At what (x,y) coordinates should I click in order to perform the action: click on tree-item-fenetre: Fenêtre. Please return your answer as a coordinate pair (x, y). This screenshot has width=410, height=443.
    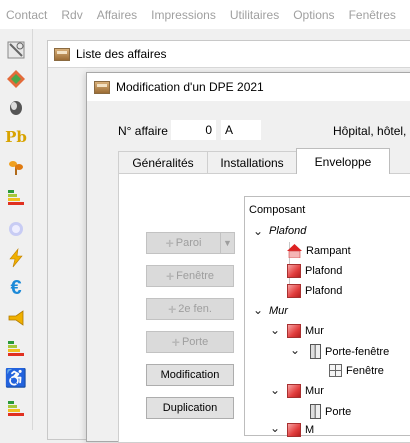
    Looking at the image, I should click on (356, 370).